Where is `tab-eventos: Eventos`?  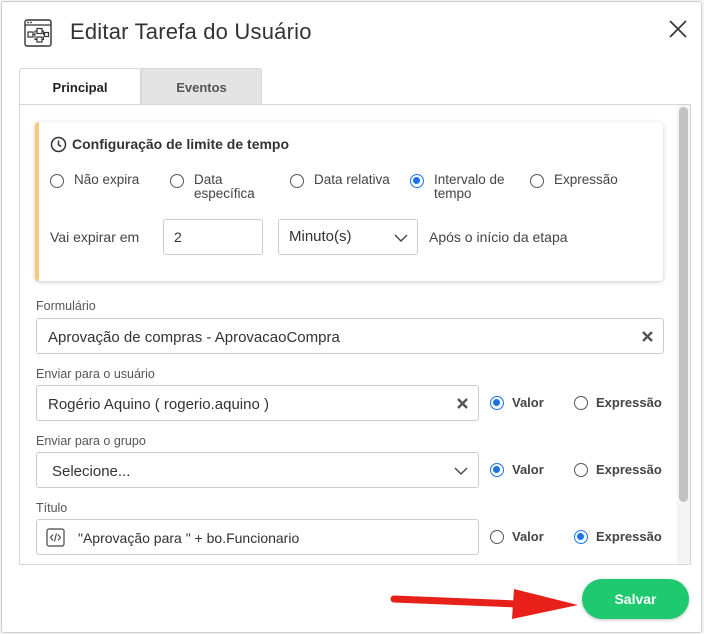
tab-eventos: Eventos is located at coordinates (201, 86).